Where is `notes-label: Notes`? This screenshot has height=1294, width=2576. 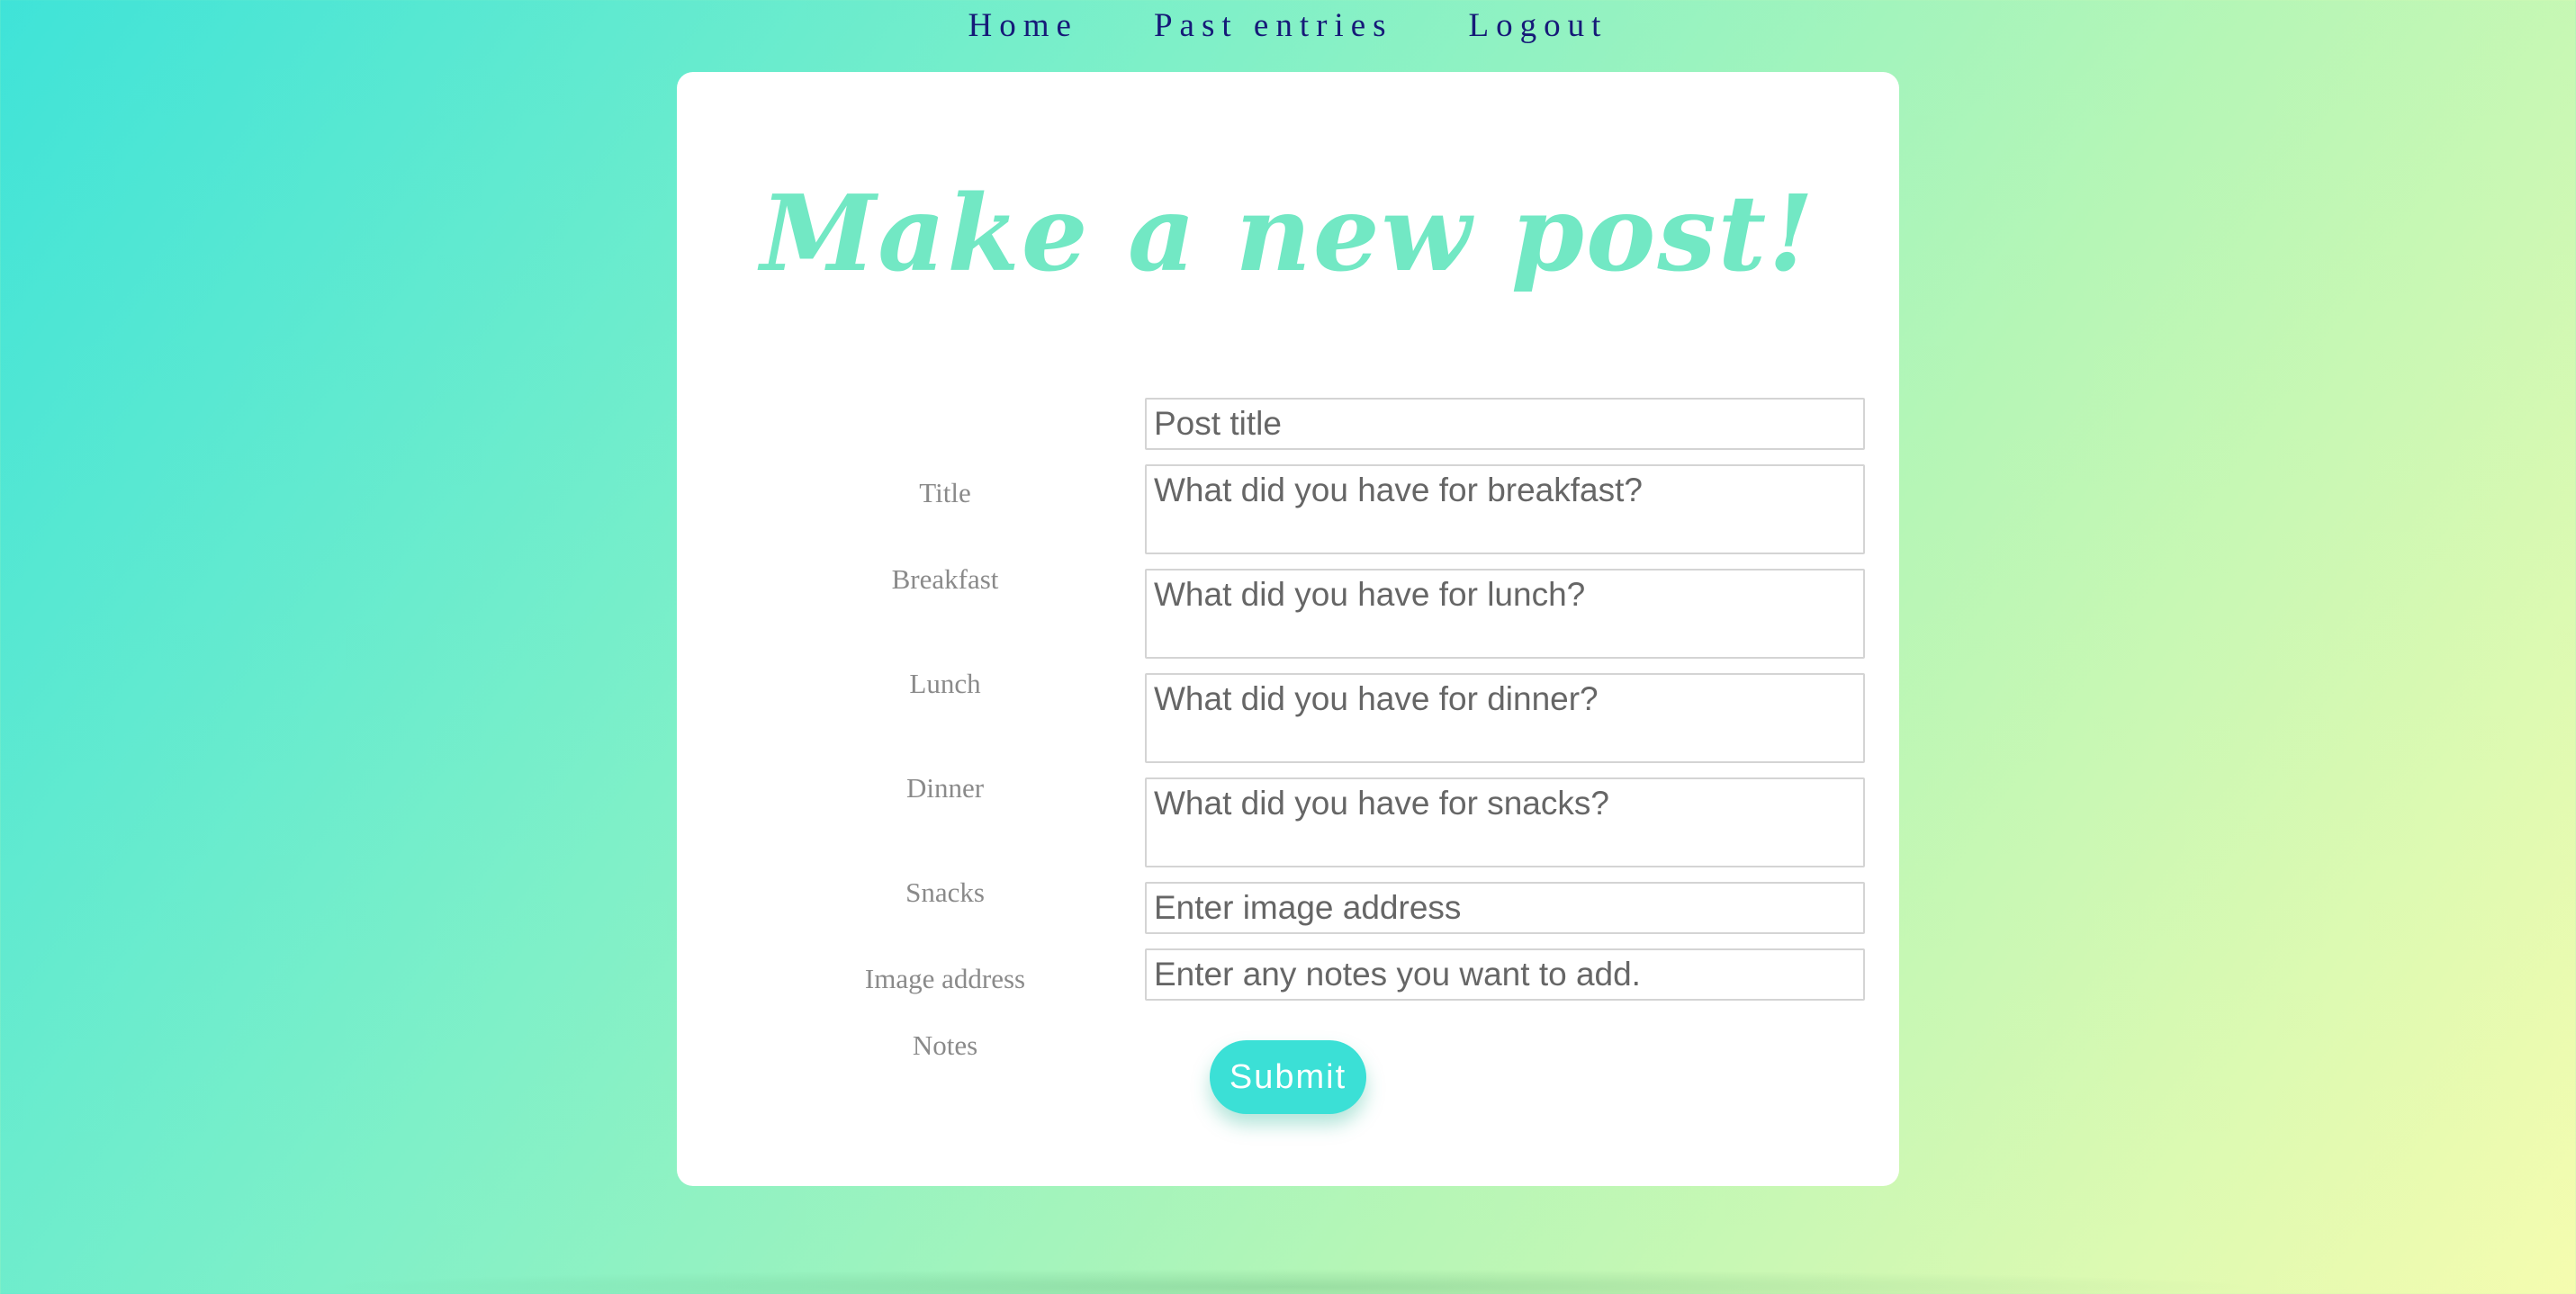
notes-label: Notes is located at coordinates (945, 1045).